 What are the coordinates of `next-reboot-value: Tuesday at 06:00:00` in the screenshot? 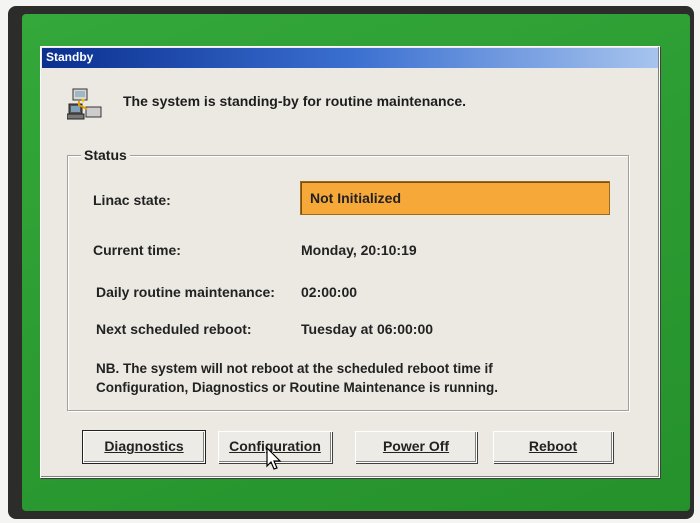 It's located at (367, 329).